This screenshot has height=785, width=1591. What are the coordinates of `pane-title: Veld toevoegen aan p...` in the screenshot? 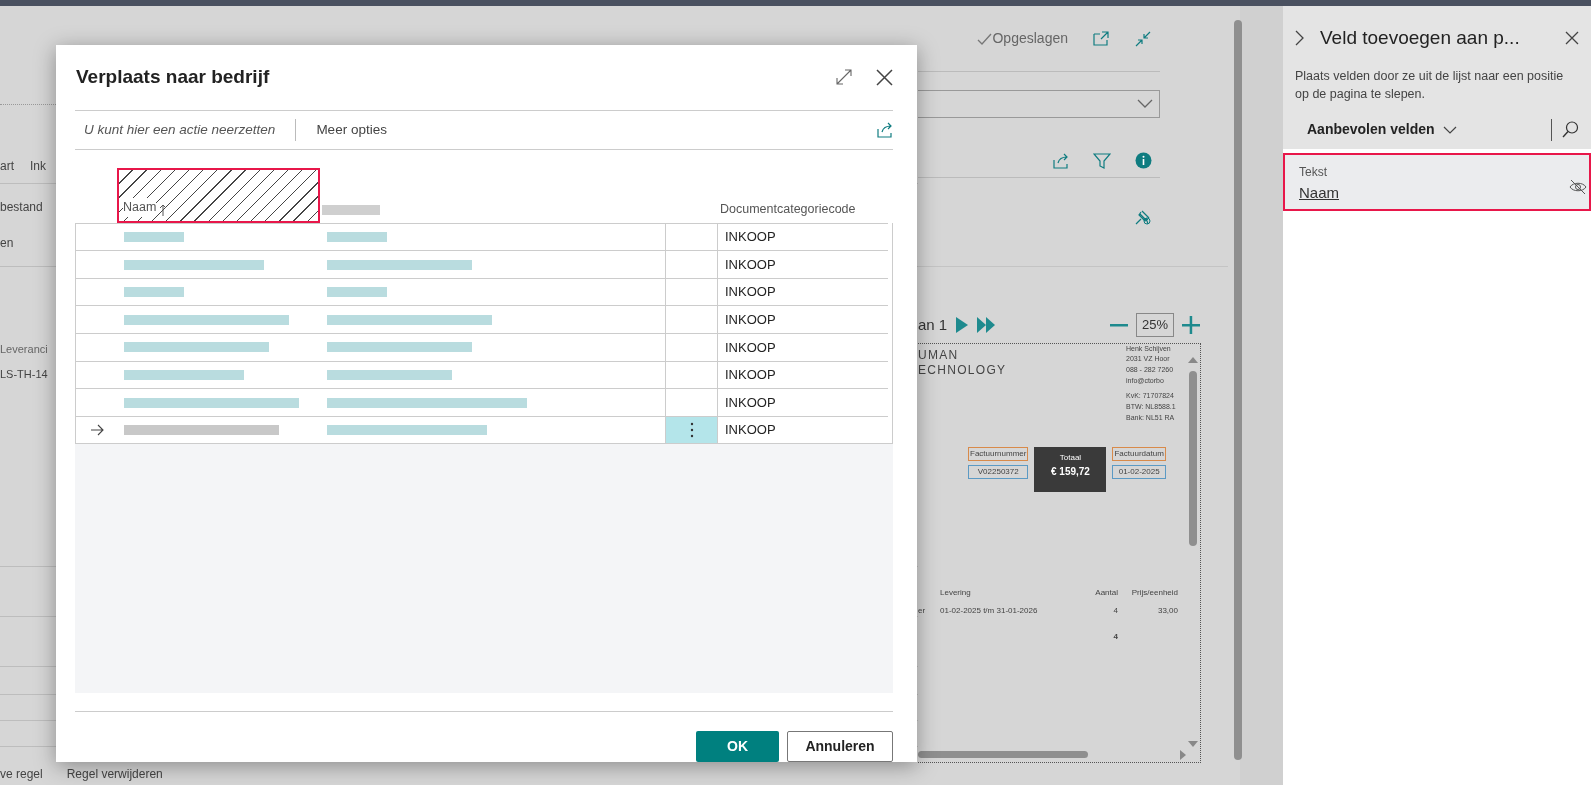 It's located at (1420, 38).